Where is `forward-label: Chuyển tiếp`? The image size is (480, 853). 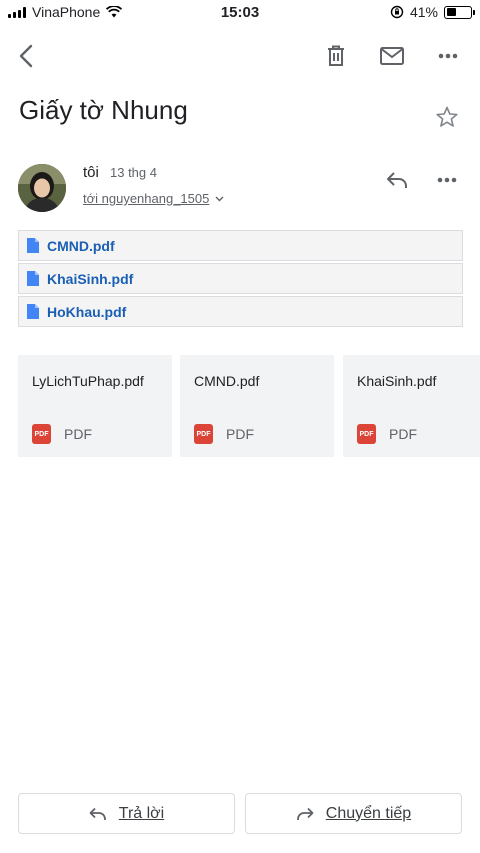
forward-label: Chuyển tiếp is located at coordinates (368, 813).